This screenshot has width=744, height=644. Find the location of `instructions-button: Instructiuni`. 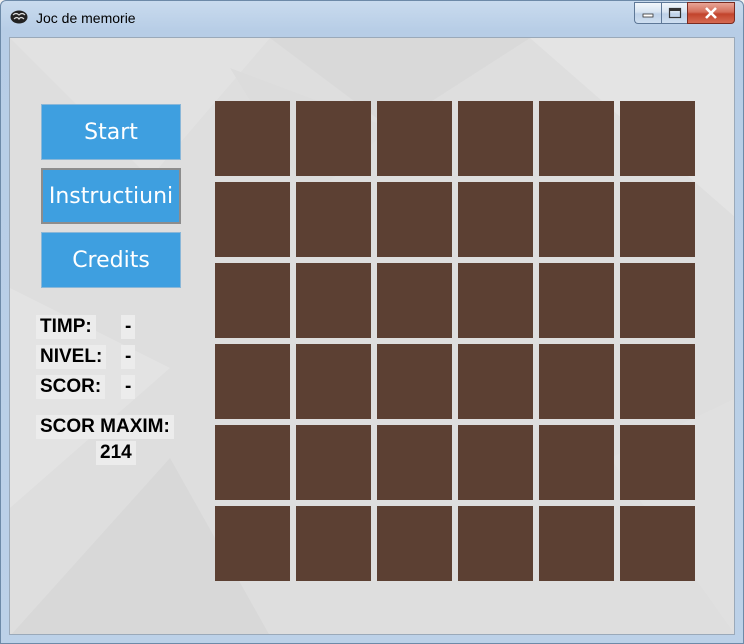

instructions-button: Instructiuni is located at coordinates (111, 196).